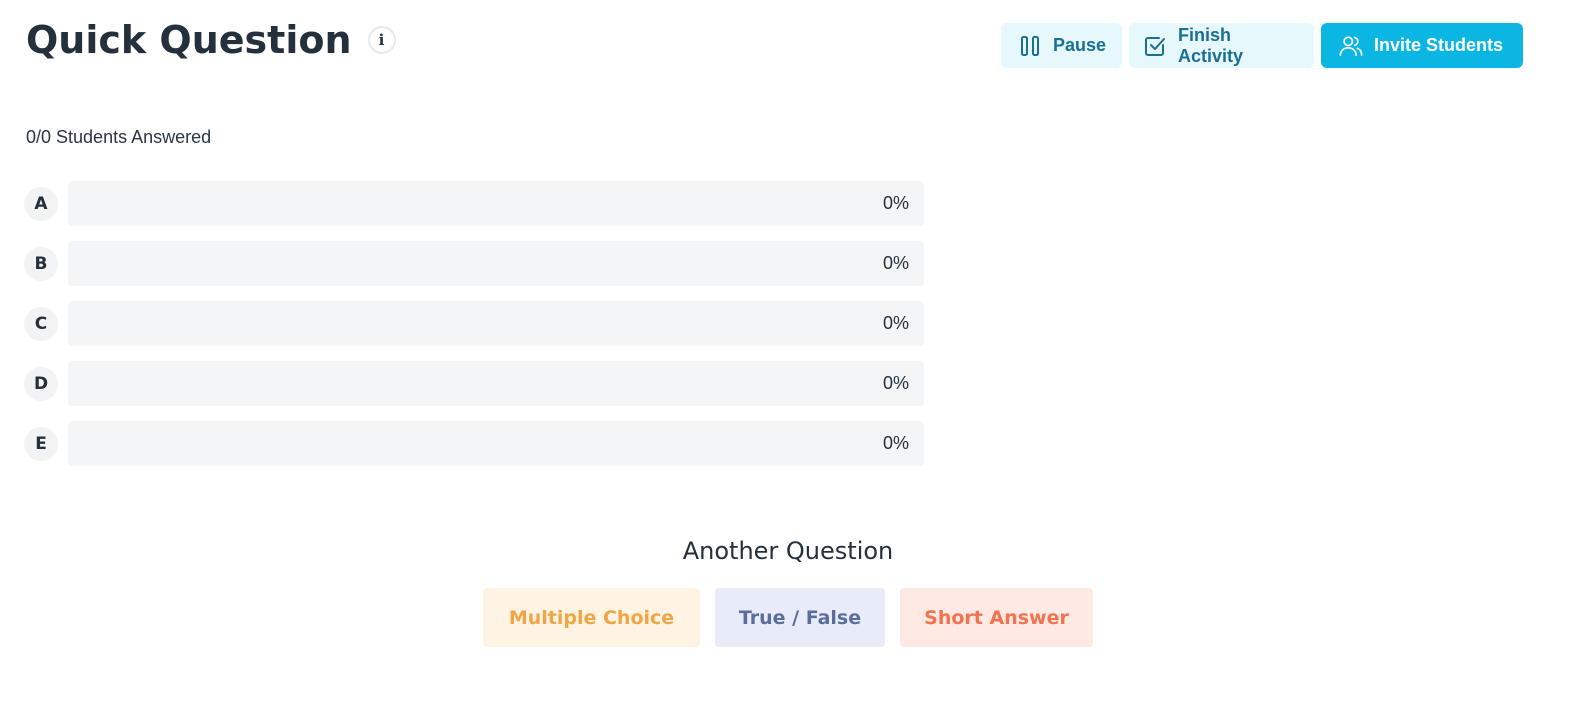 This screenshot has height=725, width=1596. I want to click on another-question-heading: Another Question, so click(788, 551).